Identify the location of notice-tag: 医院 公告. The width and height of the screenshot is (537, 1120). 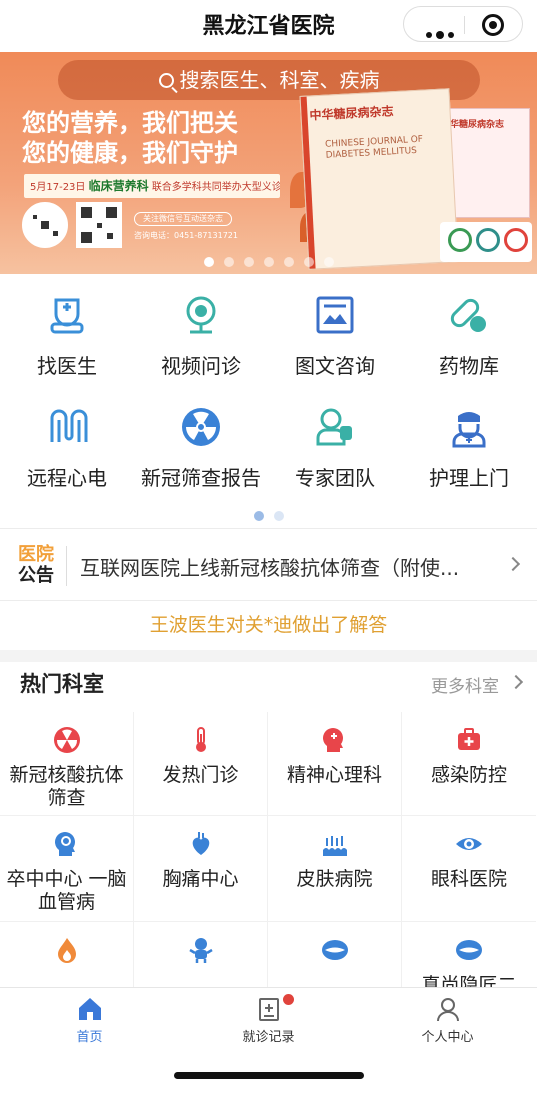
(36, 565).